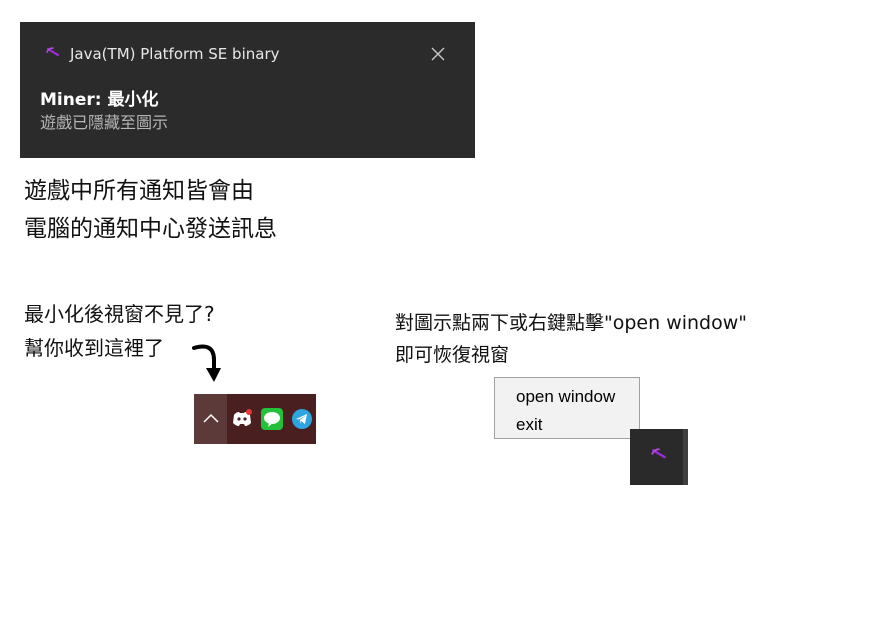  Describe the element at coordinates (139, 191) in the screenshot. I see `note-line: 遊戲中所有通知皆會由` at that location.